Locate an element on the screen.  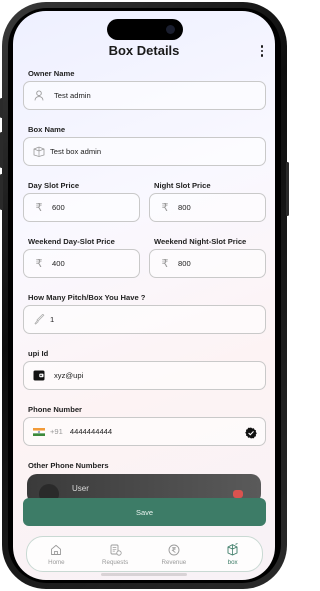
tab-revenue-label: Revenue is located at coordinates (174, 562).